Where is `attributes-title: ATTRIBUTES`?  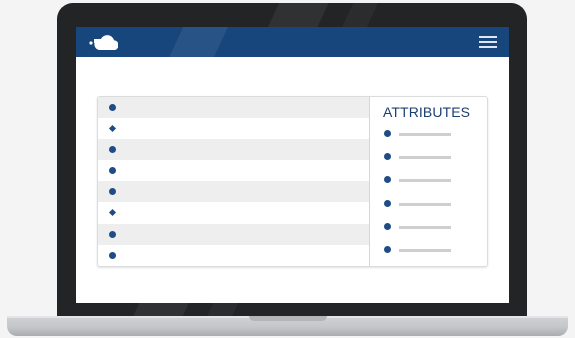
attributes-title: ATTRIBUTES is located at coordinates (427, 112).